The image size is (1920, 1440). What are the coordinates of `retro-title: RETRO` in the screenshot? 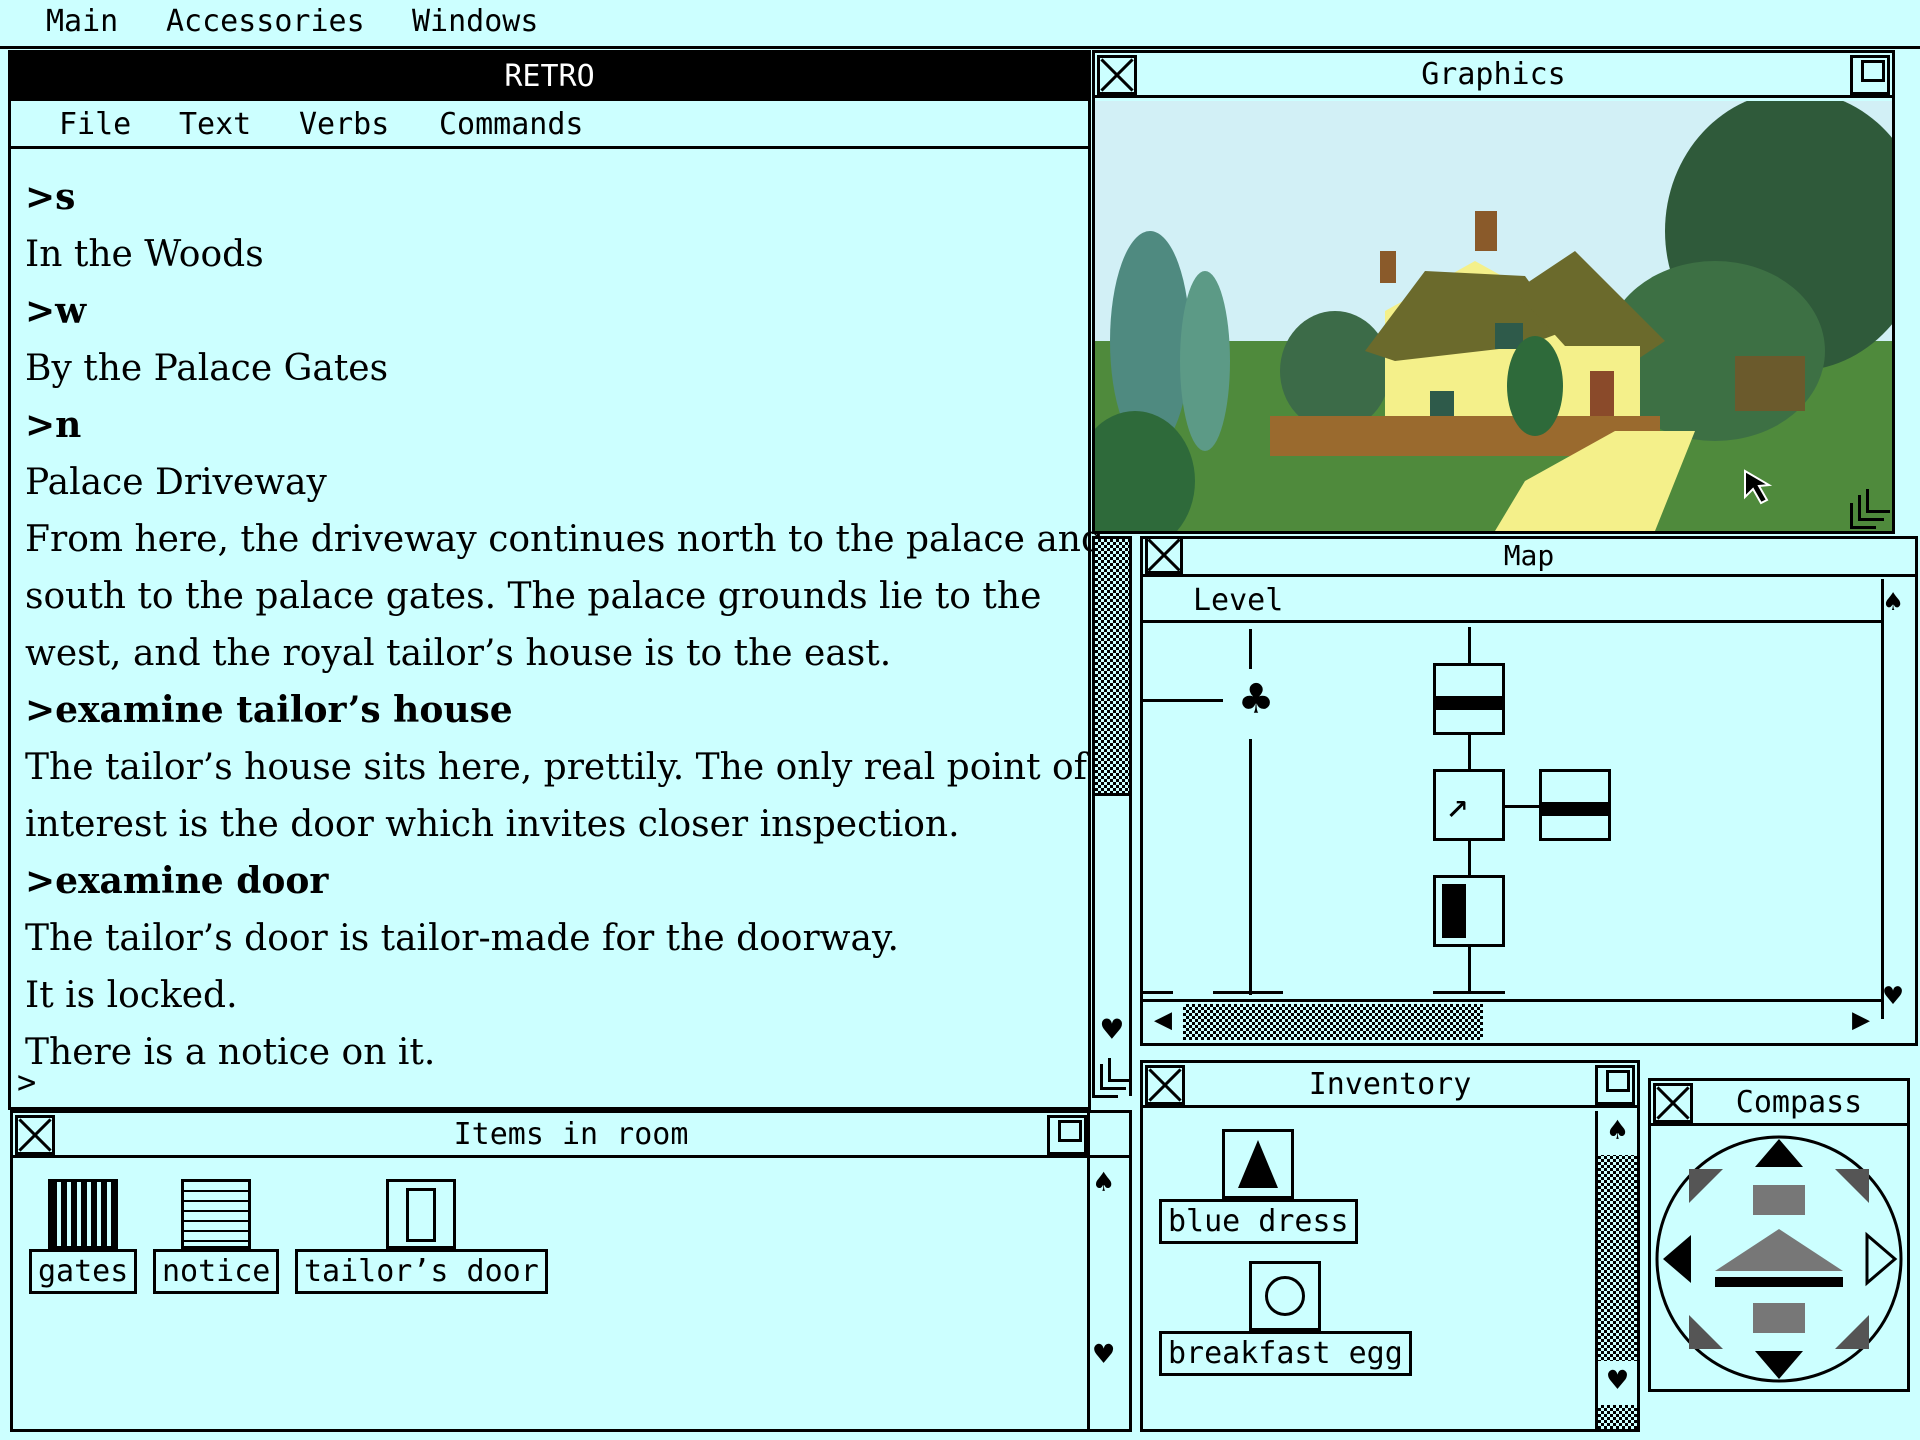 It's located at (549, 76).